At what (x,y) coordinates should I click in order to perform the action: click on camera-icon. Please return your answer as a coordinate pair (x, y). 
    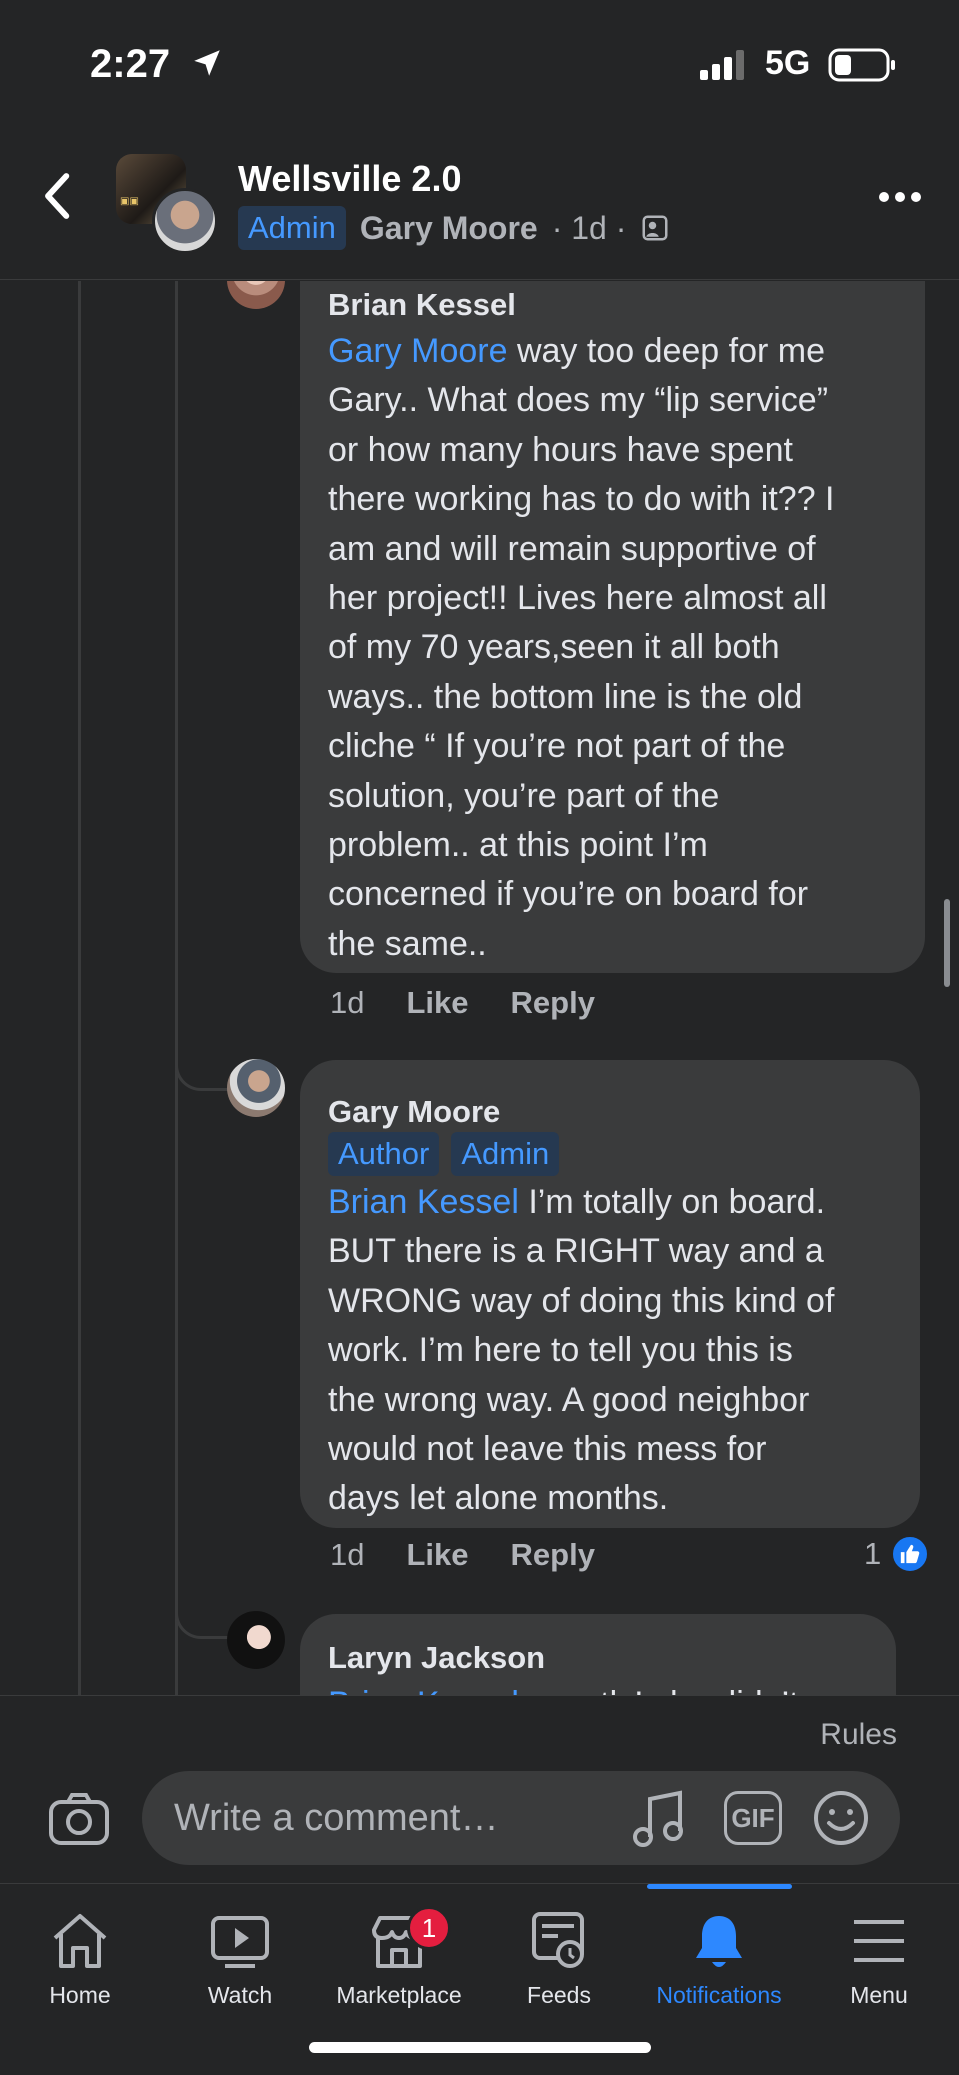
    Looking at the image, I should click on (79, 1819).